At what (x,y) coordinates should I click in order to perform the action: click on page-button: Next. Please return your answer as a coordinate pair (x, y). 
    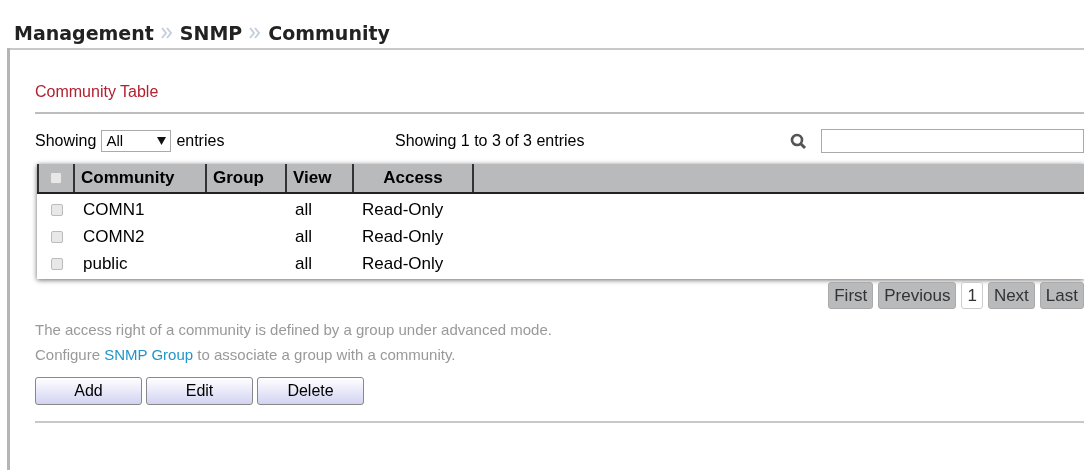
    Looking at the image, I should click on (1011, 295).